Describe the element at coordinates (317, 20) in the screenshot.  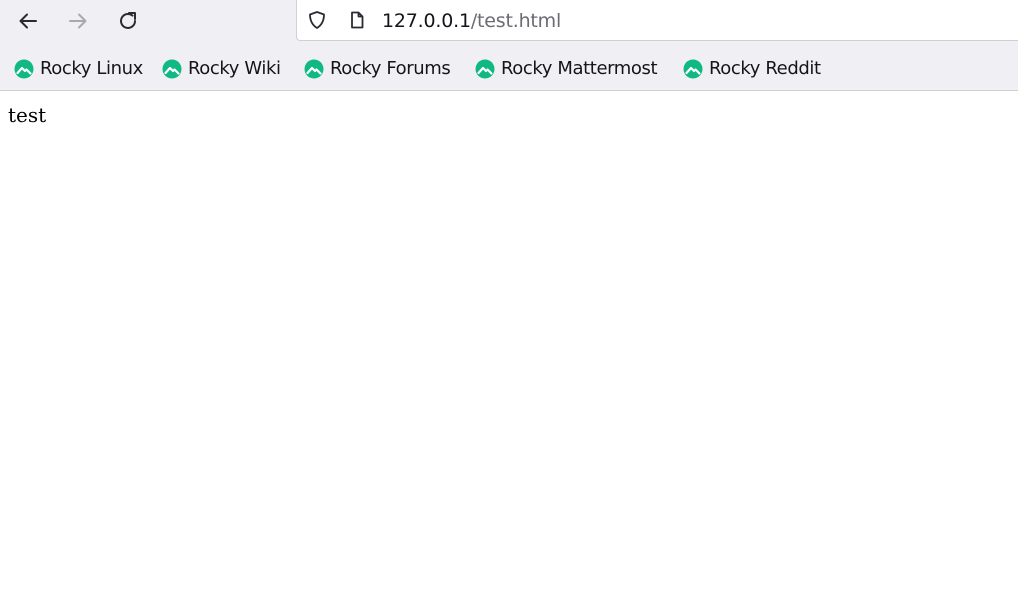
I see `shield-icon` at that location.